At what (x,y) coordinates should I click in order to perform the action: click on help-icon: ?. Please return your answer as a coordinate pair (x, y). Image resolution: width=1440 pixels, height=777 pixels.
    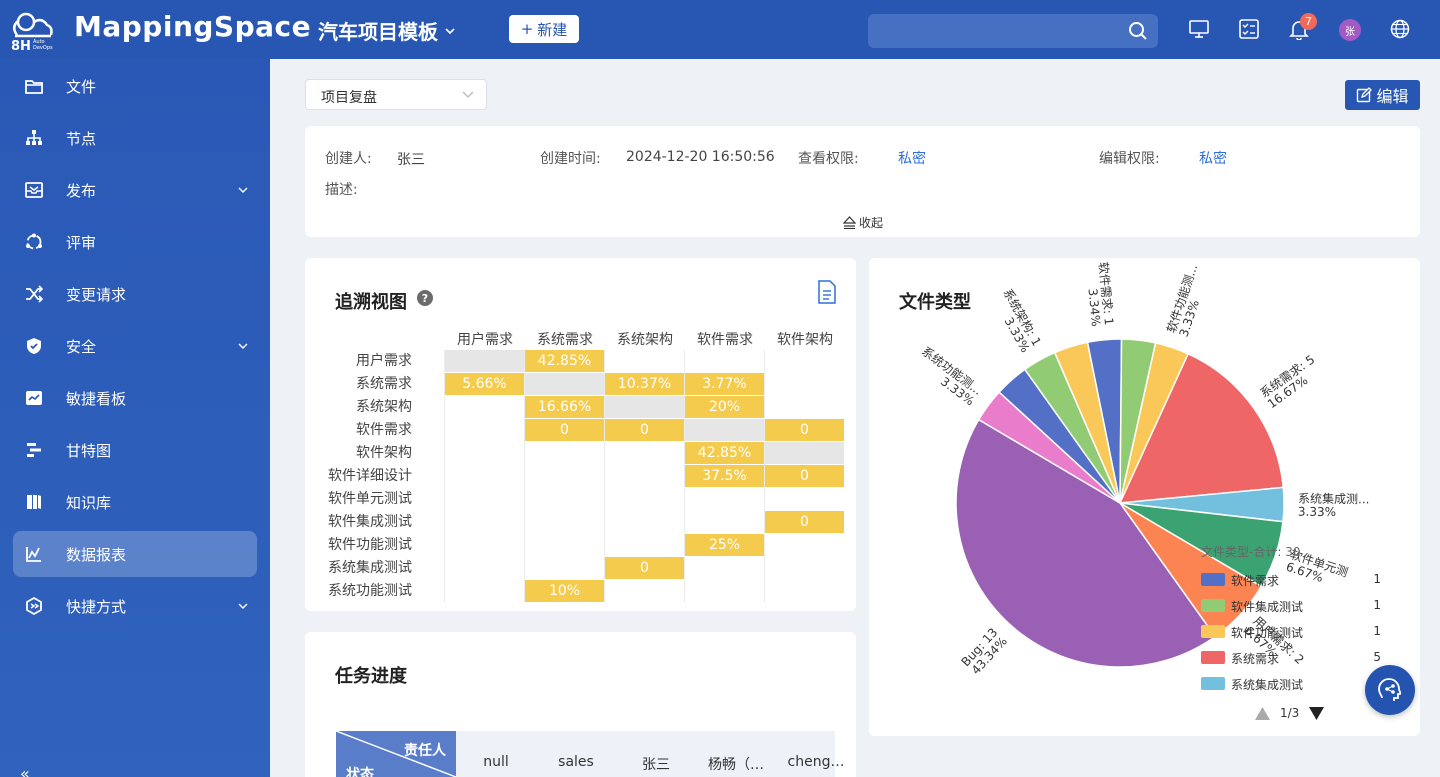
    Looking at the image, I should click on (425, 298).